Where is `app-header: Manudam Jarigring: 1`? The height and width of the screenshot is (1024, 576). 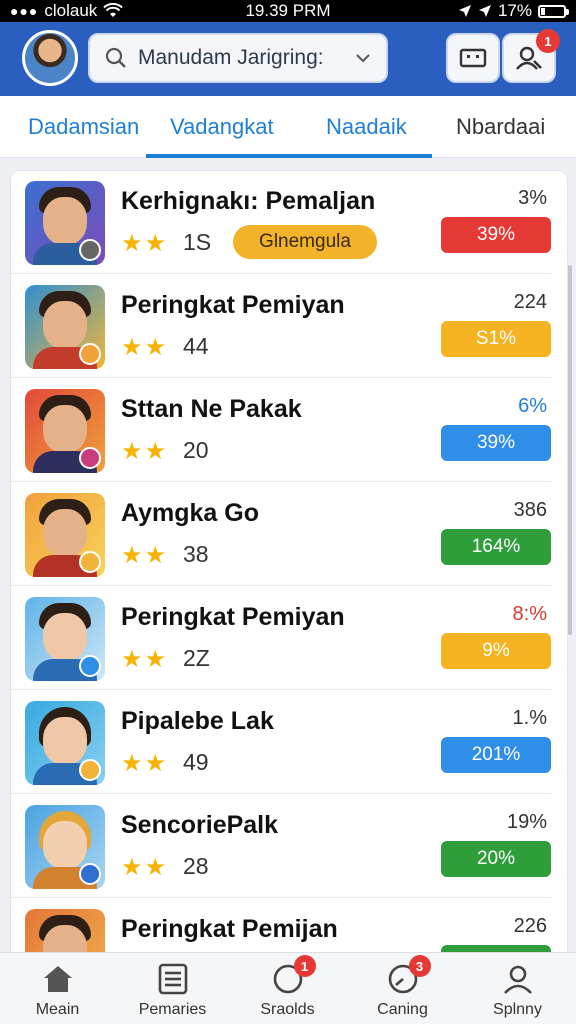 app-header: Manudam Jarigring: 1 is located at coordinates (288, 59).